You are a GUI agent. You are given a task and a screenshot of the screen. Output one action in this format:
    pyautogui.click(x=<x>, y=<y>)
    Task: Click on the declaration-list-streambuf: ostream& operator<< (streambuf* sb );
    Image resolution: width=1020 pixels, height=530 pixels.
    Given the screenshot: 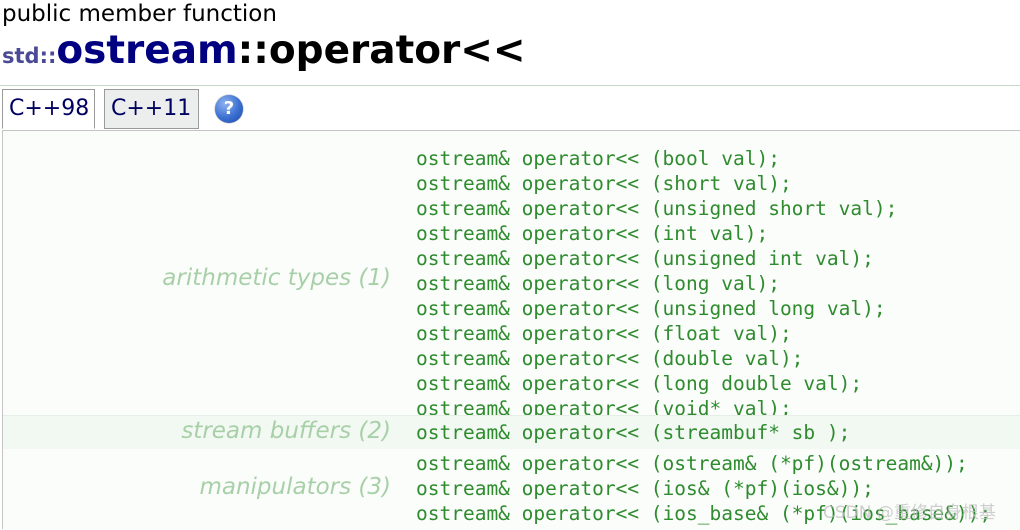 What is the action you would take?
    pyautogui.click(x=633, y=432)
    